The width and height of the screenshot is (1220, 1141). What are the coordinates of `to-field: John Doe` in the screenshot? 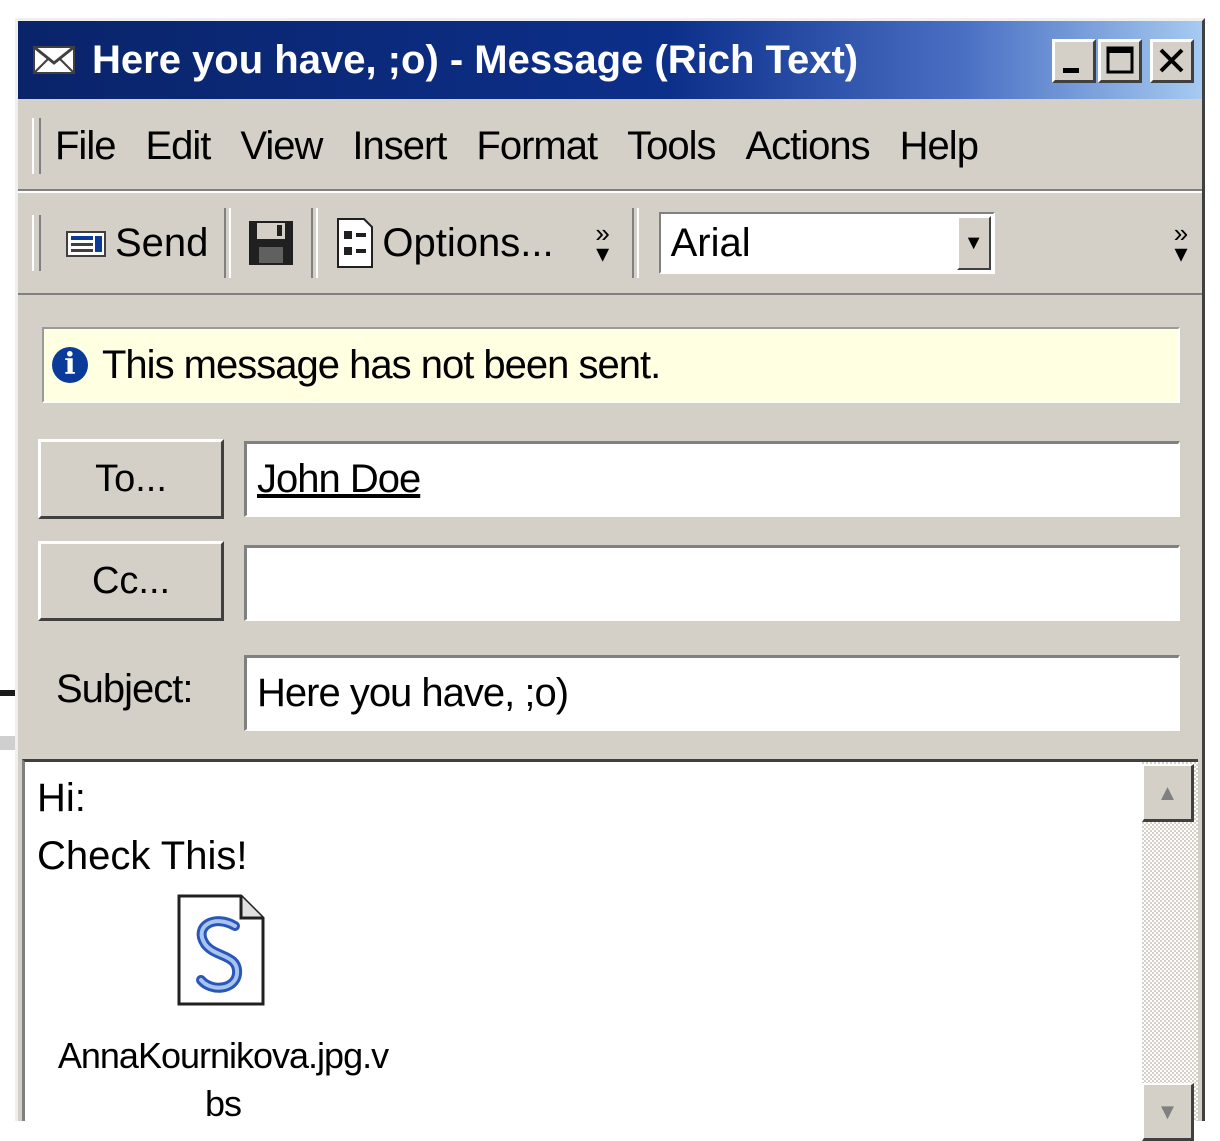 It's located at (712, 479).